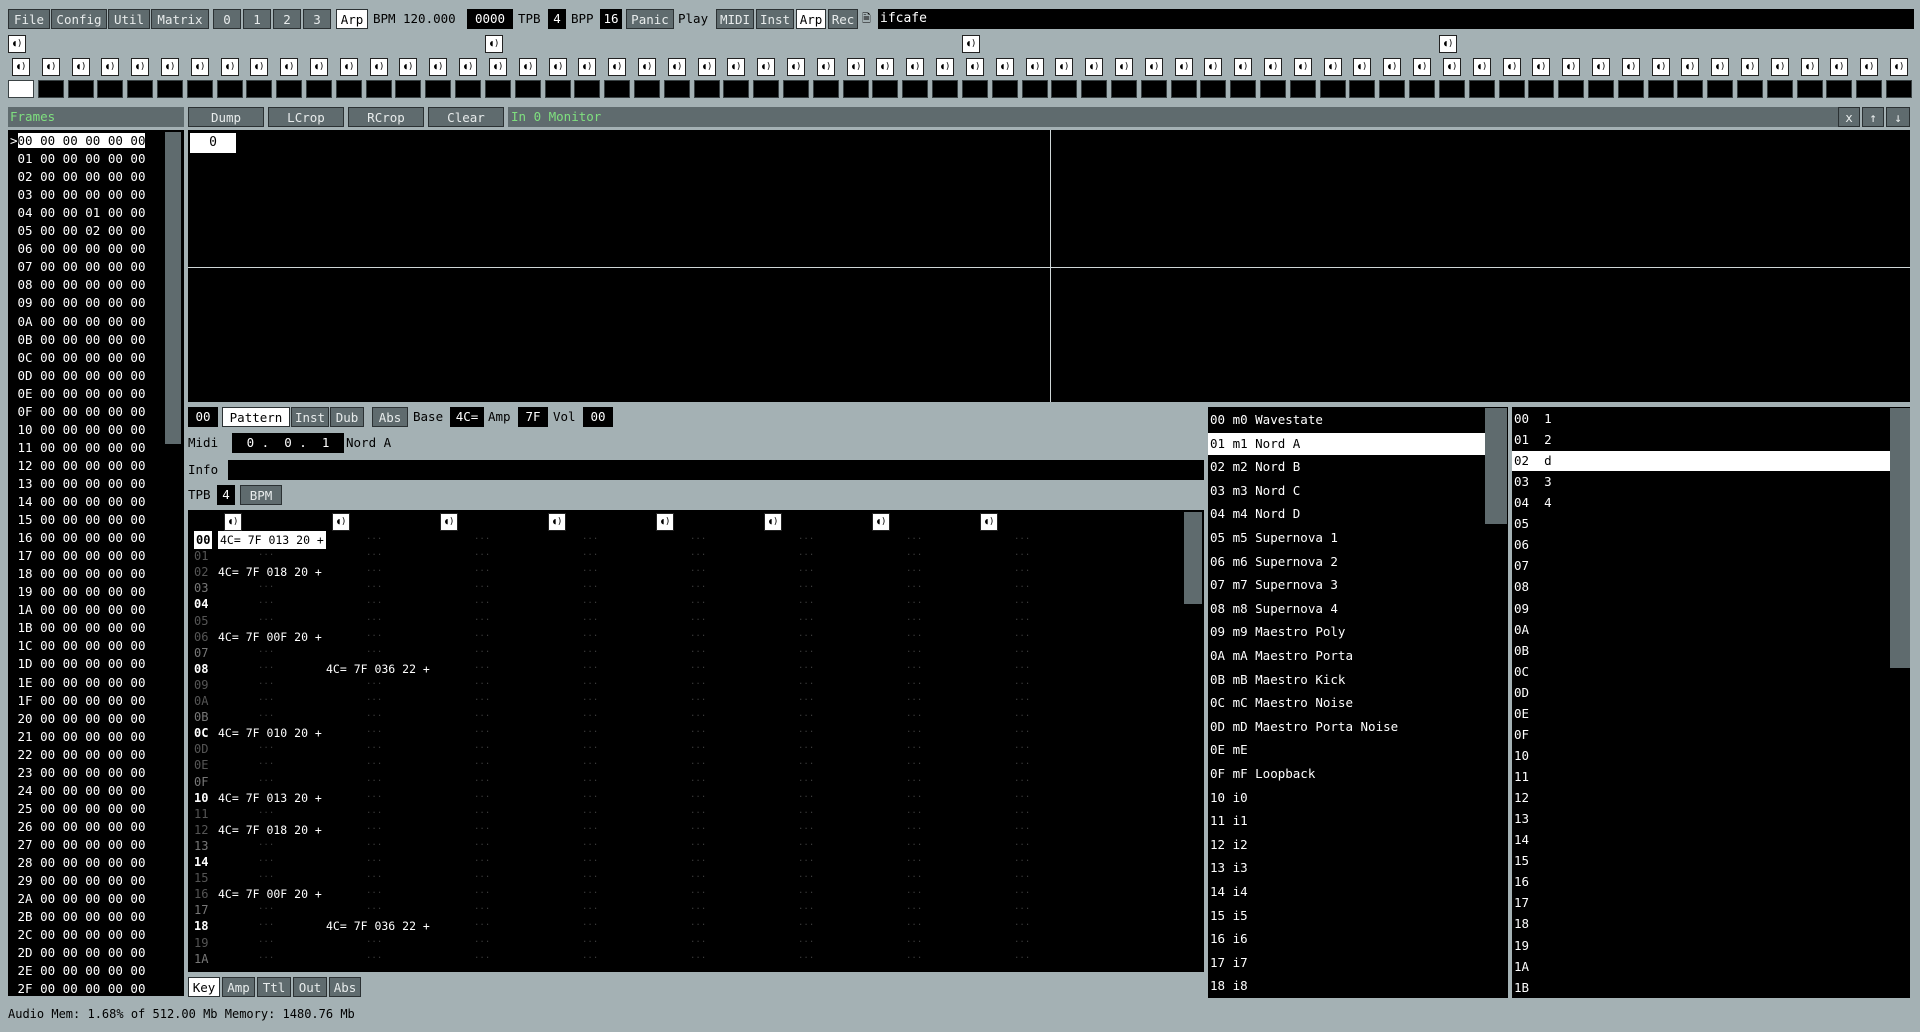  Describe the element at coordinates (1701, 630) in the screenshot. I see `pattern-item: 0A` at that location.